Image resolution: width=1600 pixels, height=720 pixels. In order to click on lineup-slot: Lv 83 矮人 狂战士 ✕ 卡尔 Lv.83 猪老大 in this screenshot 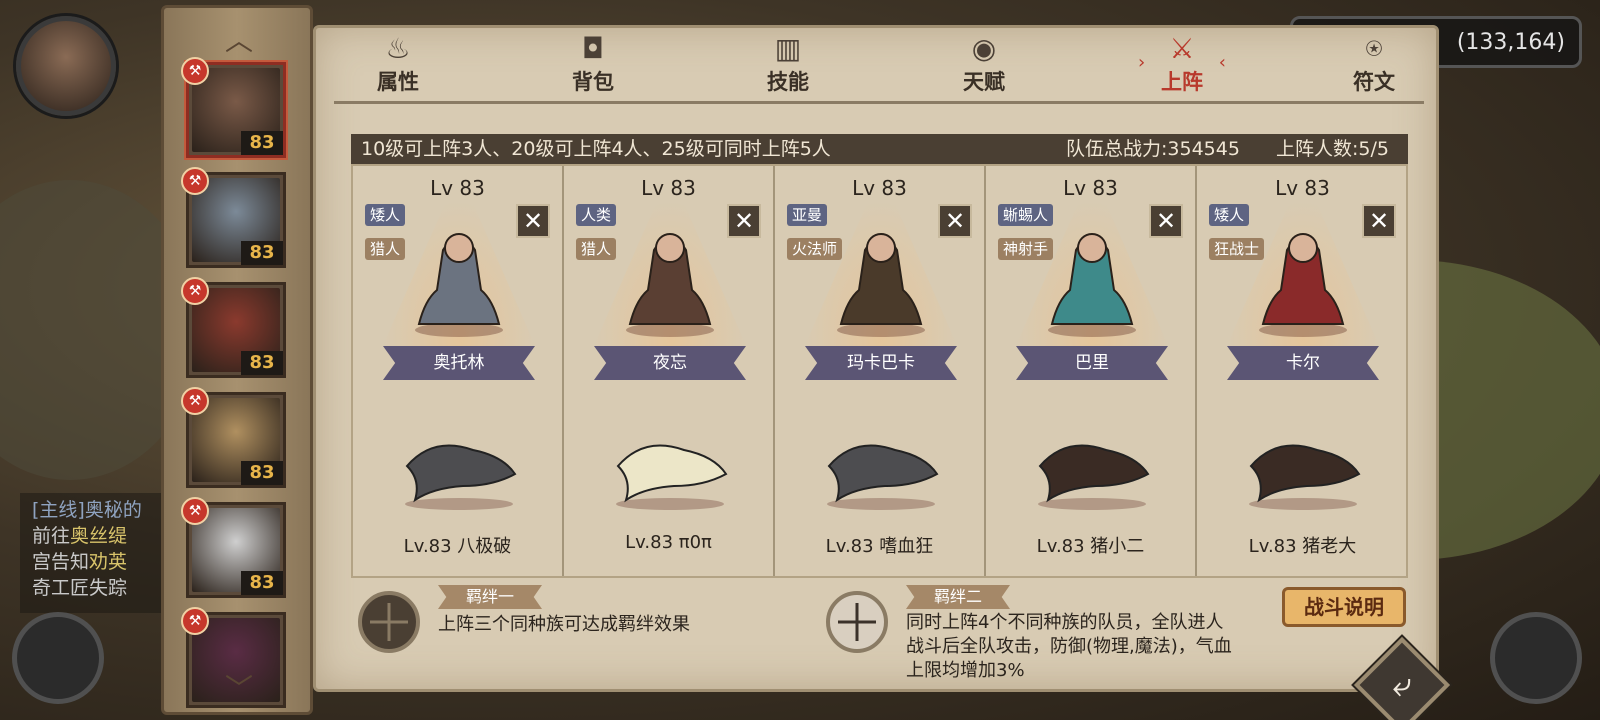, I will do `click(1302, 371)`.